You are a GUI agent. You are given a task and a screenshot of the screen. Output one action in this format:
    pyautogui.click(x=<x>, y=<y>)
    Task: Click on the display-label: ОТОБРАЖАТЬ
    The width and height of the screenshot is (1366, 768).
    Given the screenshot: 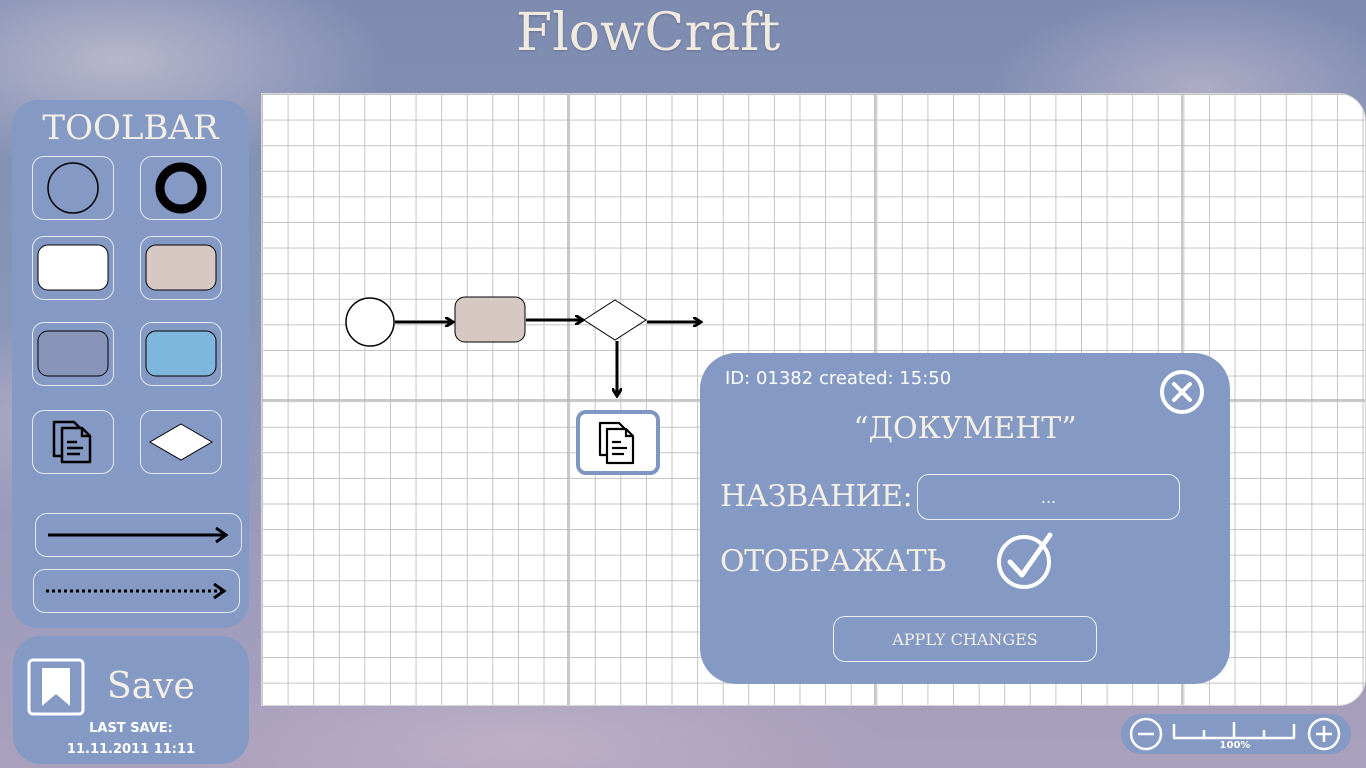 What is the action you would take?
    pyautogui.click(x=833, y=561)
    